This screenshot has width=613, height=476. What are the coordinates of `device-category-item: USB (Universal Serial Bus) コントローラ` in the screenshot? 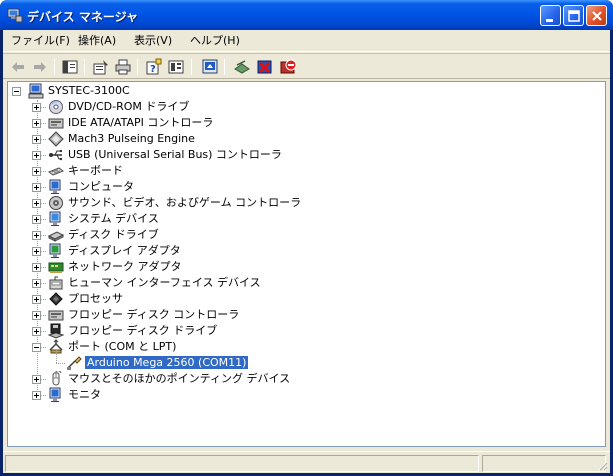 It's located at (175, 155).